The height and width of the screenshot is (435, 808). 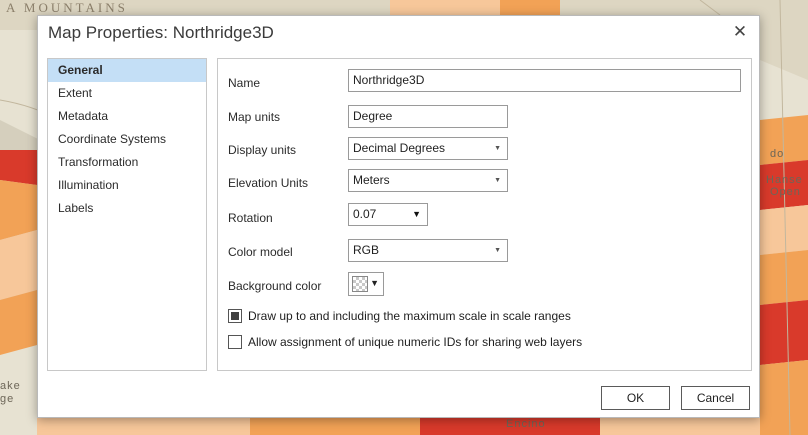 What do you see at coordinates (235, 342) in the screenshot?
I see `unique-ids-checkbox` at bounding box center [235, 342].